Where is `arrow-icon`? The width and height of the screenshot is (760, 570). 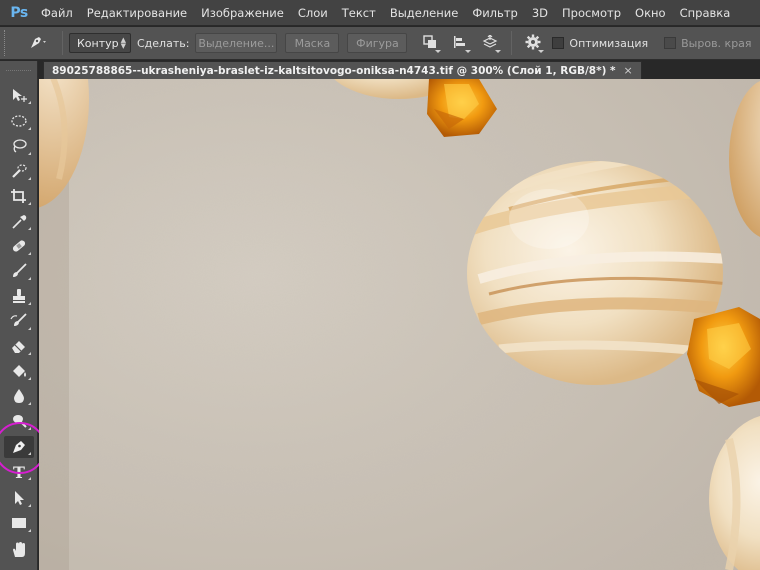 arrow-icon is located at coordinates (19, 499).